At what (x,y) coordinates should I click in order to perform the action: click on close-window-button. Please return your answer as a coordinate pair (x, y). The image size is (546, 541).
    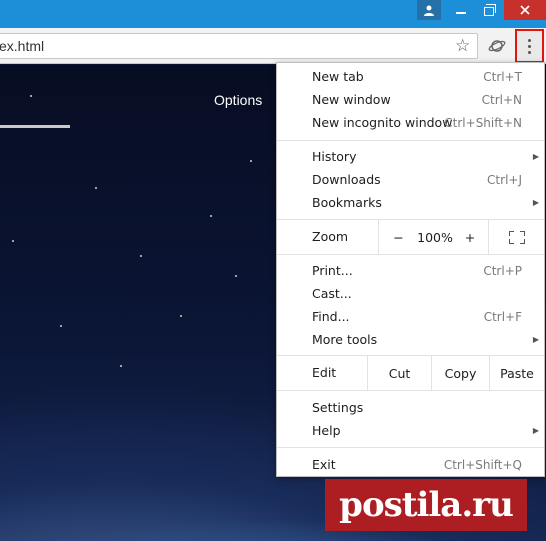
    Looking at the image, I should click on (525, 10).